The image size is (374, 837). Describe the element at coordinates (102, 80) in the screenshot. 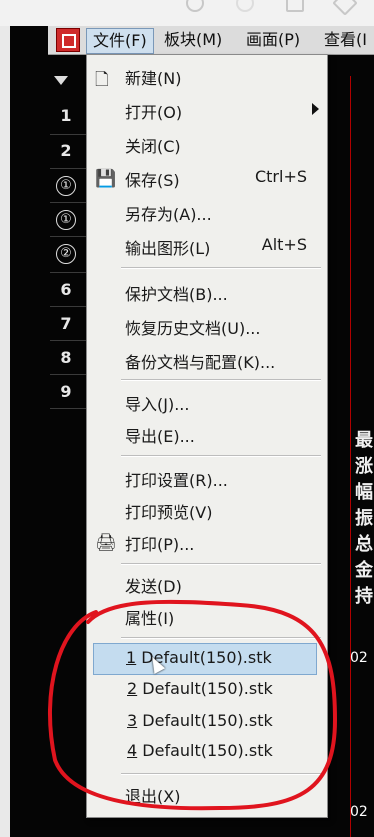

I see `new-document-icon: 🗋` at that location.